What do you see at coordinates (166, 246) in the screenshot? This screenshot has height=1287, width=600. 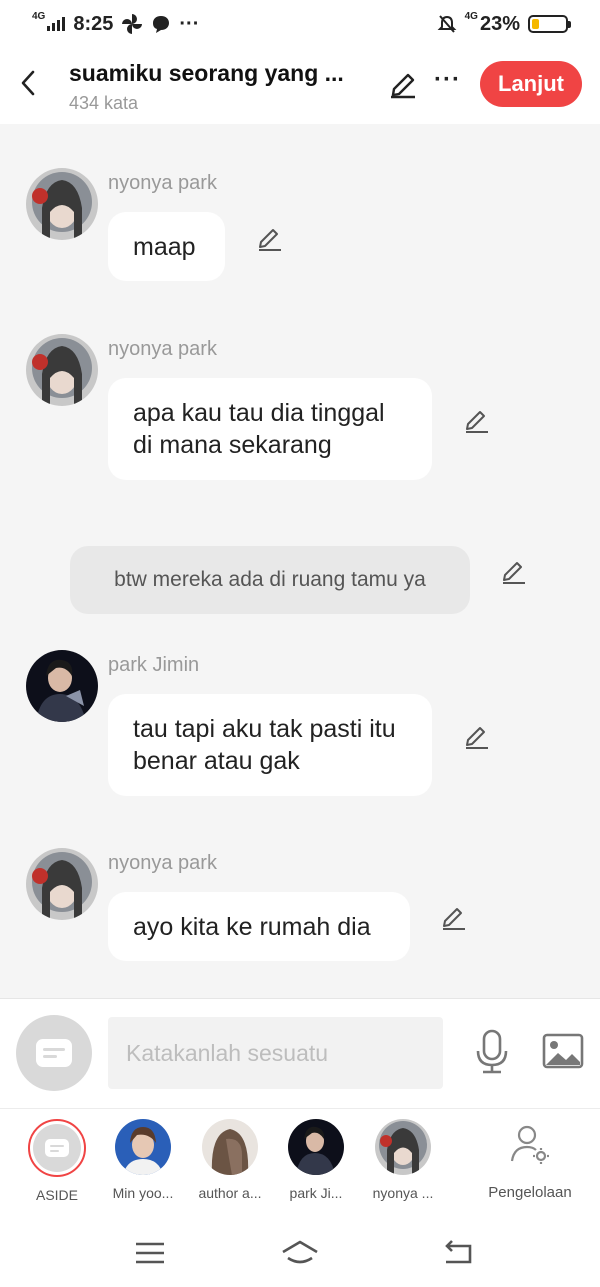 I see `message-bubble: maap` at bounding box center [166, 246].